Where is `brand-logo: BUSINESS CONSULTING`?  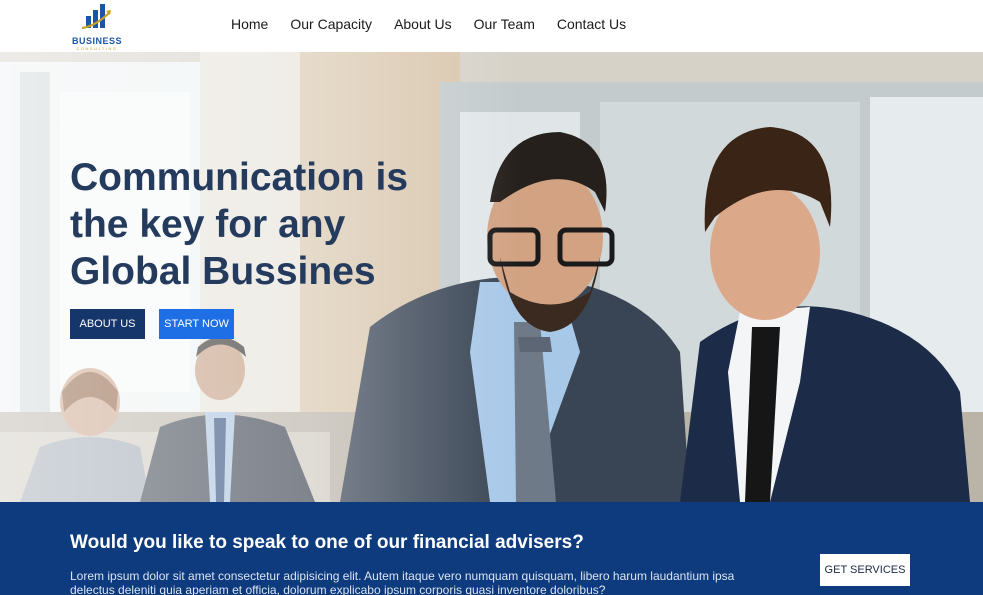
brand-logo: BUSINESS CONSULTING is located at coordinates (97, 26).